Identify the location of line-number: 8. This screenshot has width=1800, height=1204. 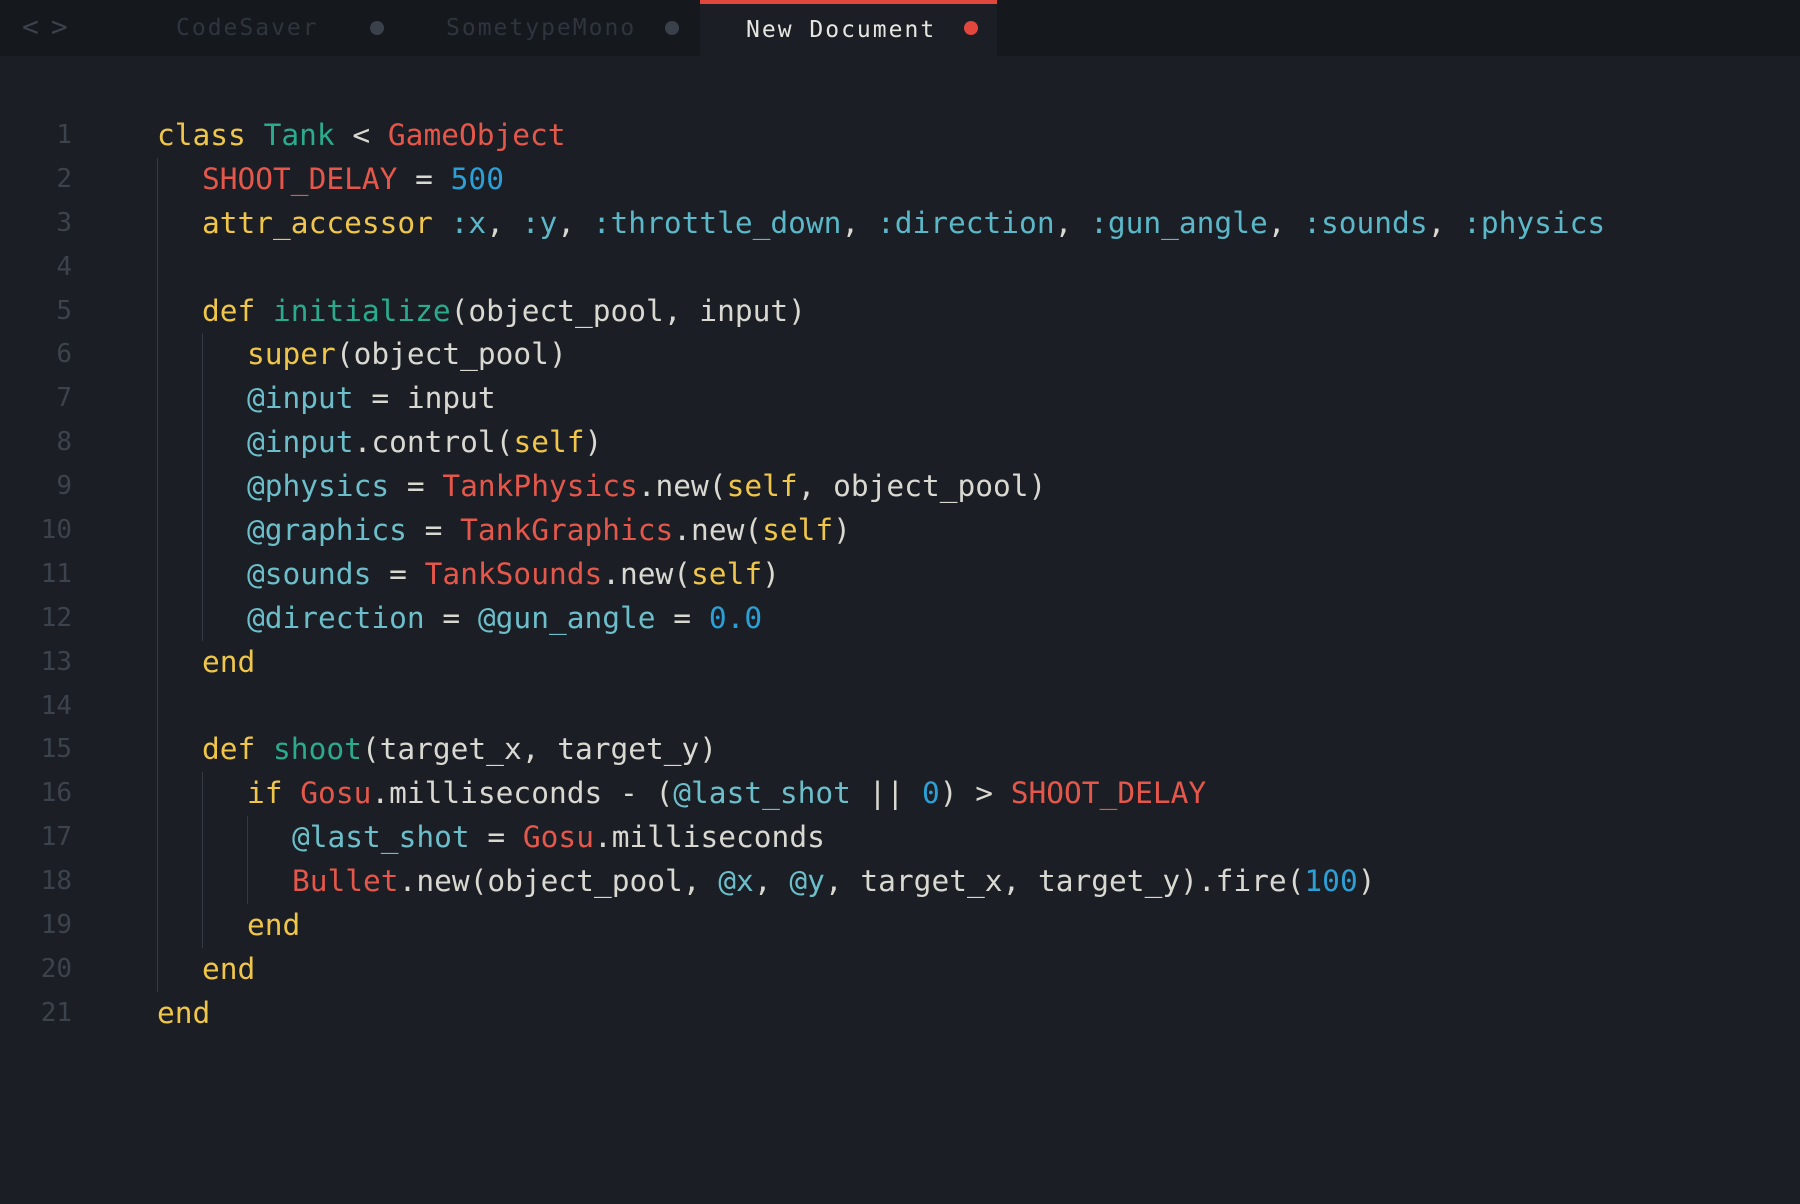
(64, 442).